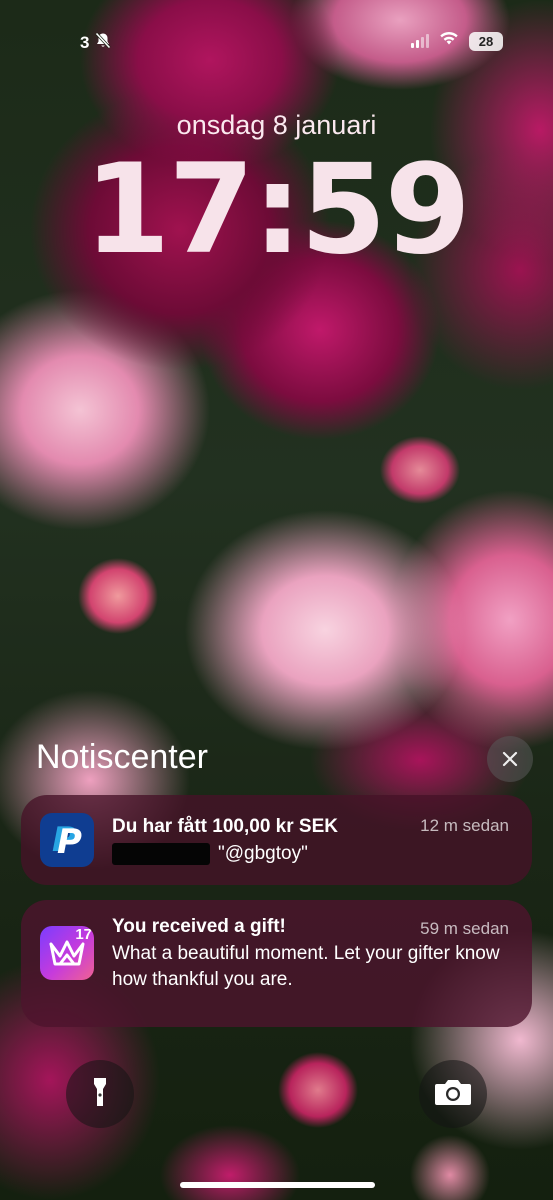 This screenshot has width=553, height=1200. I want to click on gift-app-icon: 17, so click(67, 953).